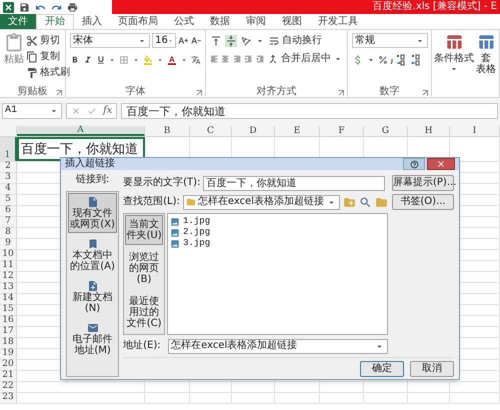  Describe the element at coordinates (93, 339) in the screenshot. I see `link-type-button: 电子邮件地址(M)` at that location.